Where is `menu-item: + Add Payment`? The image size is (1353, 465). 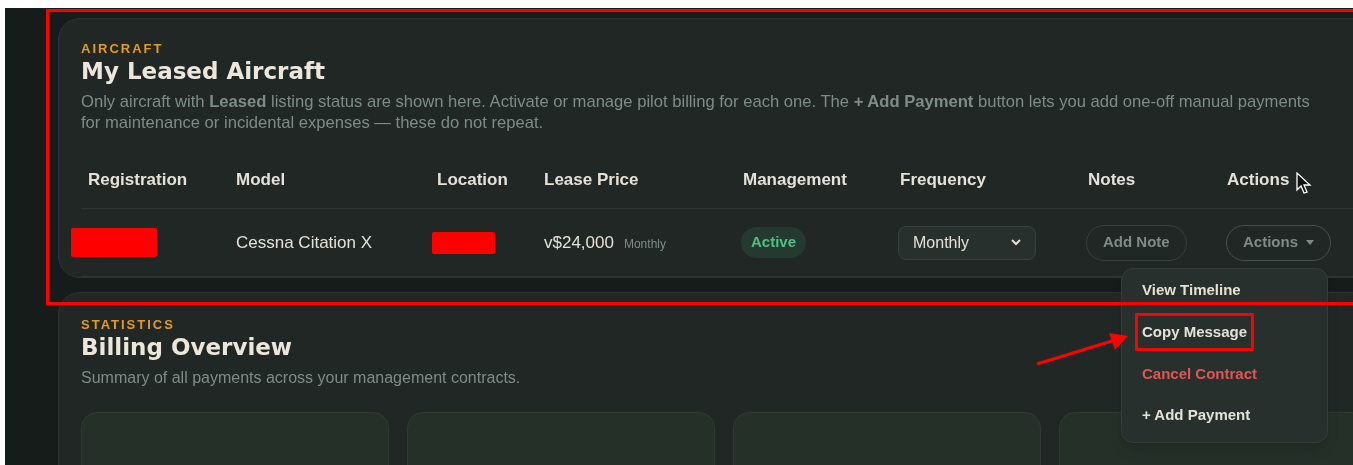 menu-item: + Add Payment is located at coordinates (1196, 415).